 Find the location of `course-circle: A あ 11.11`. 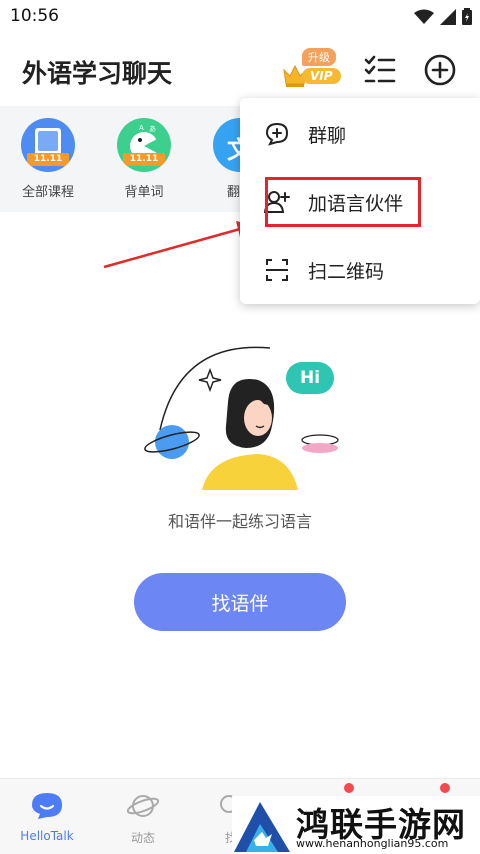

course-circle: A あ 11.11 is located at coordinates (144, 145).